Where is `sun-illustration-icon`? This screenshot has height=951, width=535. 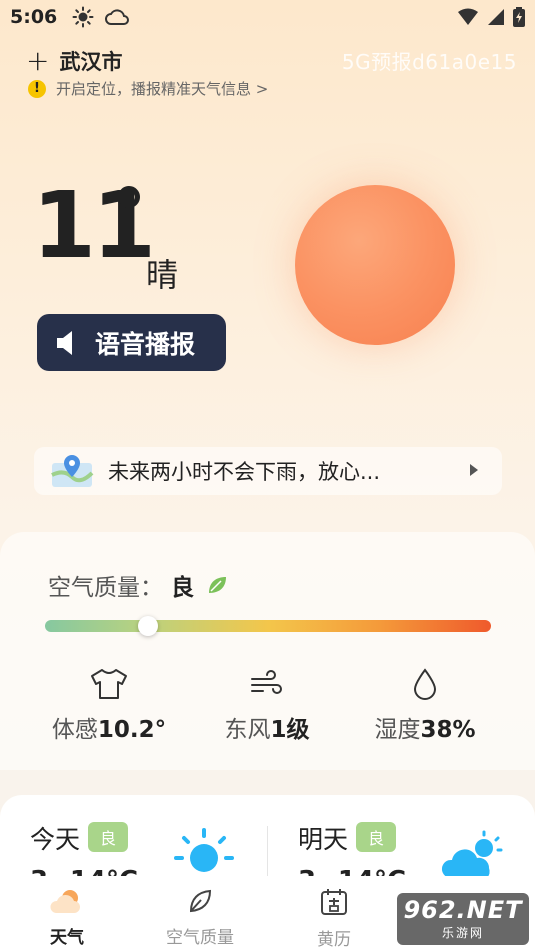
sun-illustration-icon is located at coordinates (375, 265).